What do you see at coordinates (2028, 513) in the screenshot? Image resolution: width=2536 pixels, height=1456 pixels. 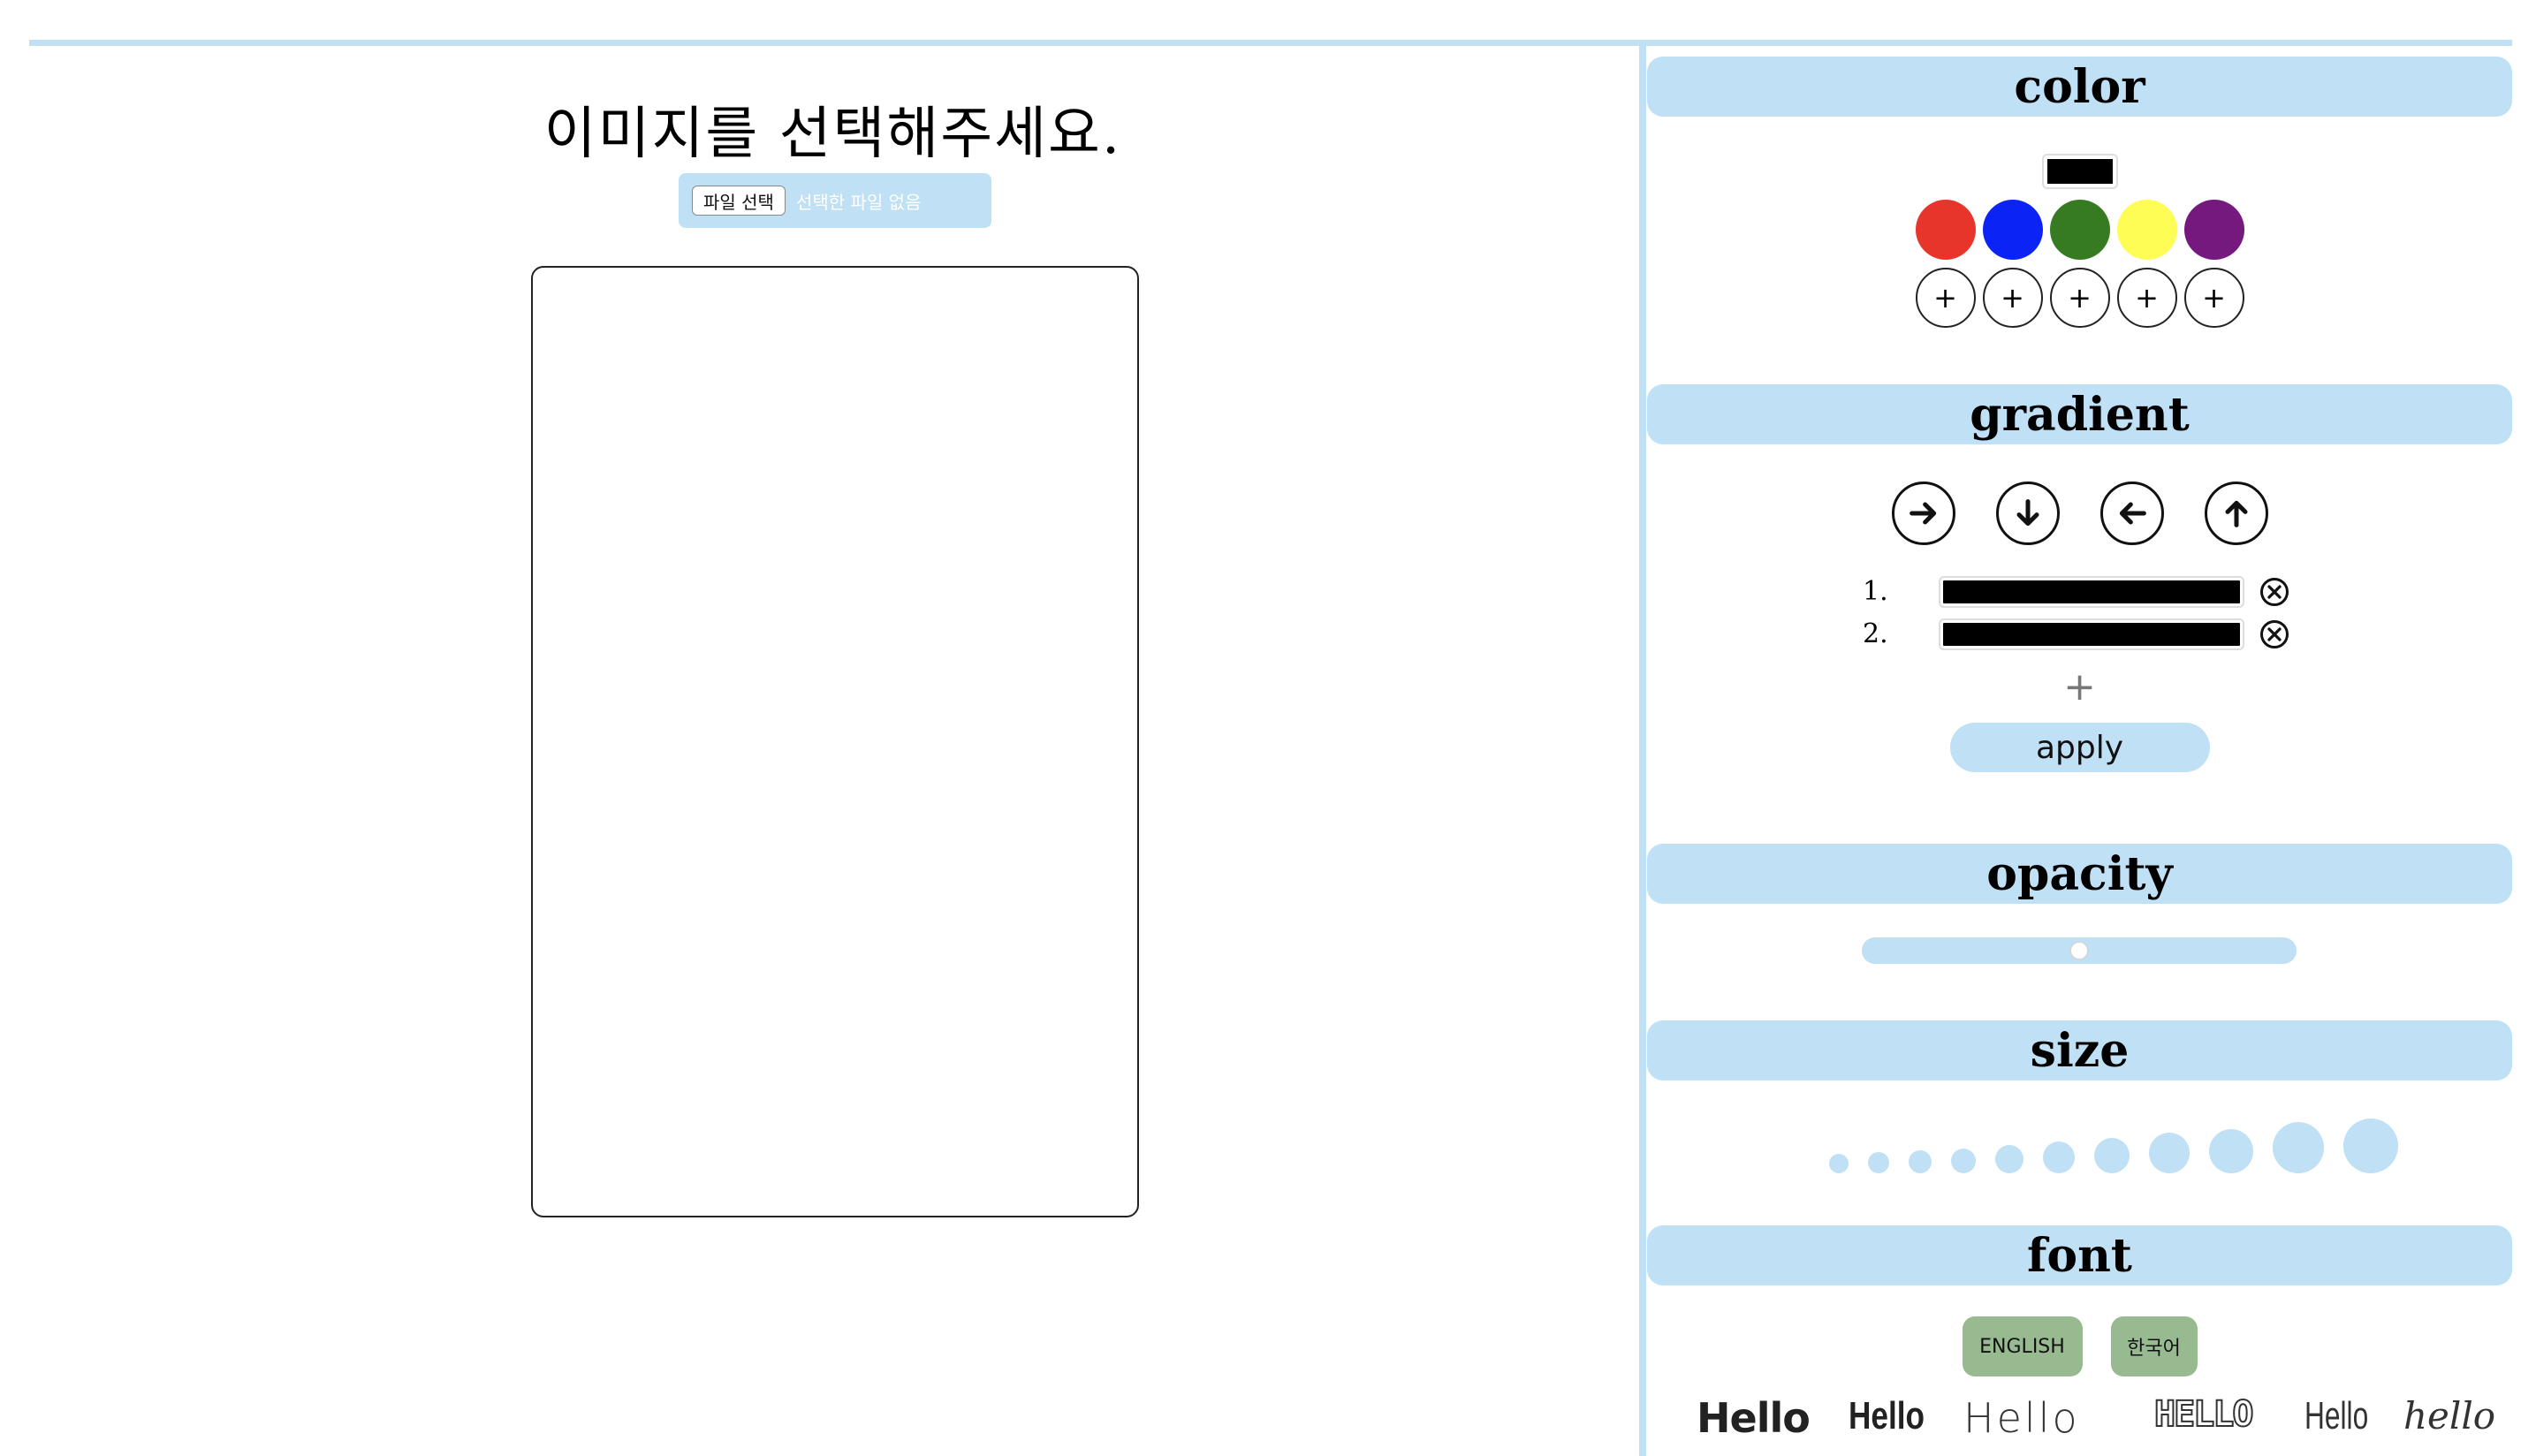 I see `arrow-down-icon` at bounding box center [2028, 513].